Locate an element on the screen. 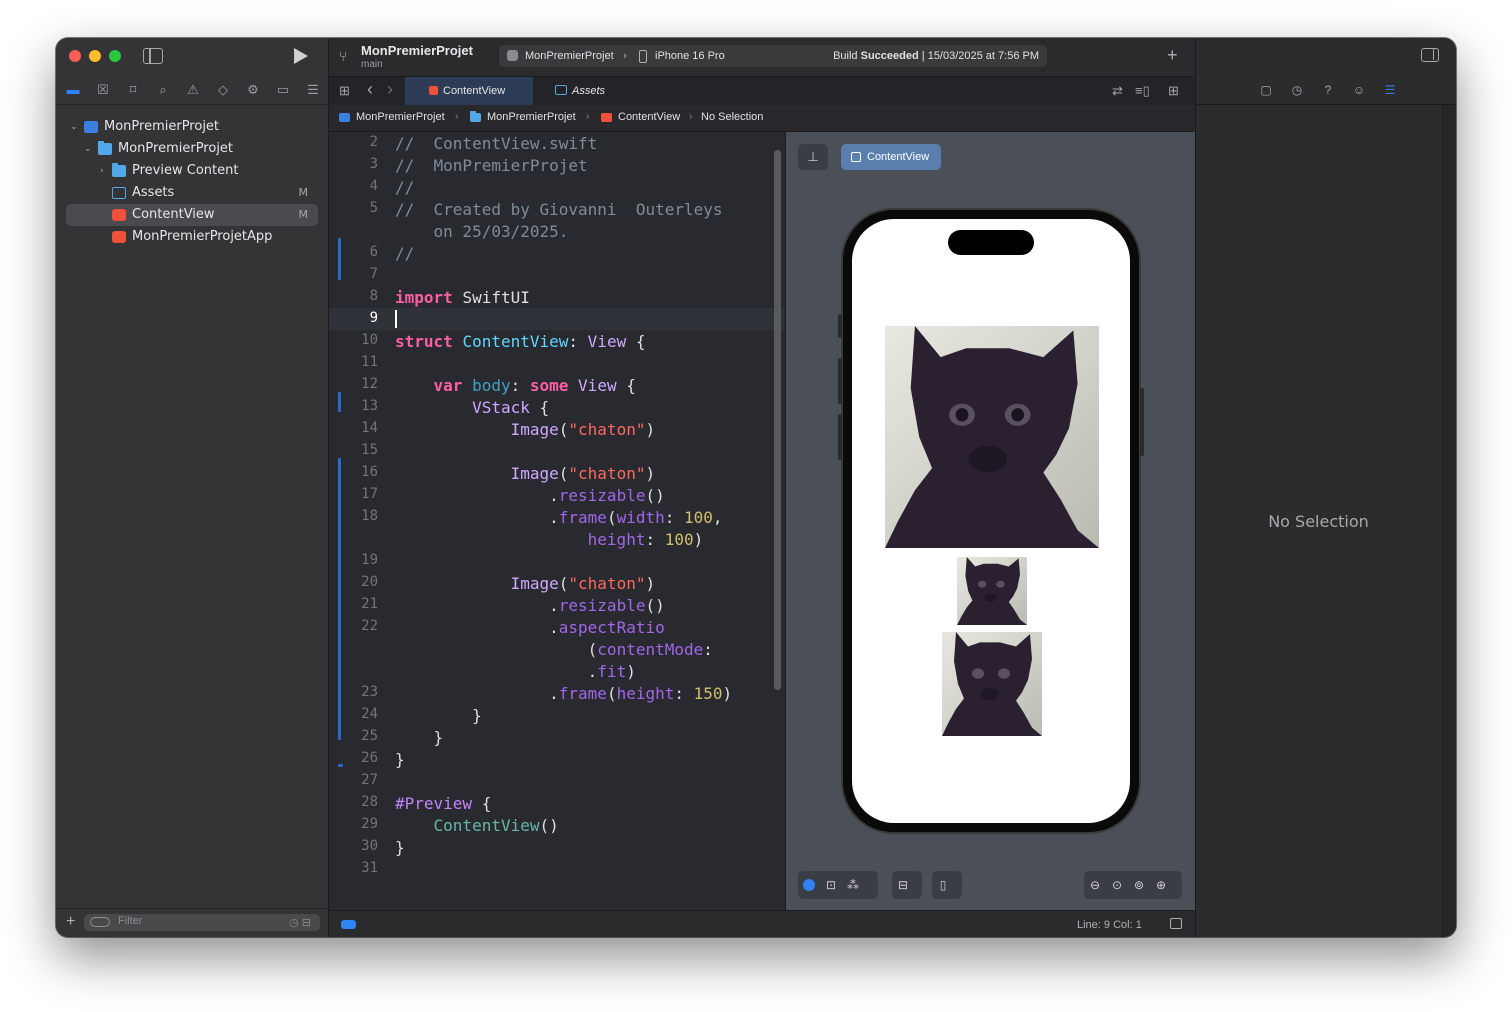 The width and height of the screenshot is (1512, 1012). iphone-preview is located at coordinates (991, 521).